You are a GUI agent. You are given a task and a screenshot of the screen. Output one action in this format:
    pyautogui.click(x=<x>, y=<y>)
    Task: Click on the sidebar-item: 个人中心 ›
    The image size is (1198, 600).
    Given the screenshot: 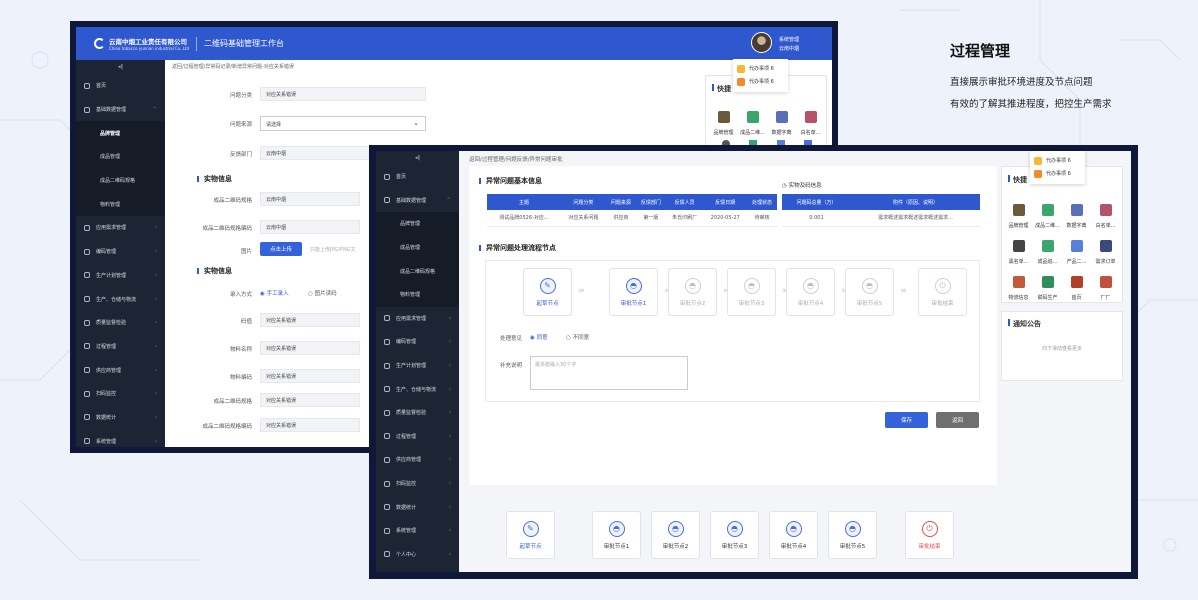 What is the action you would take?
    pyautogui.click(x=417, y=555)
    